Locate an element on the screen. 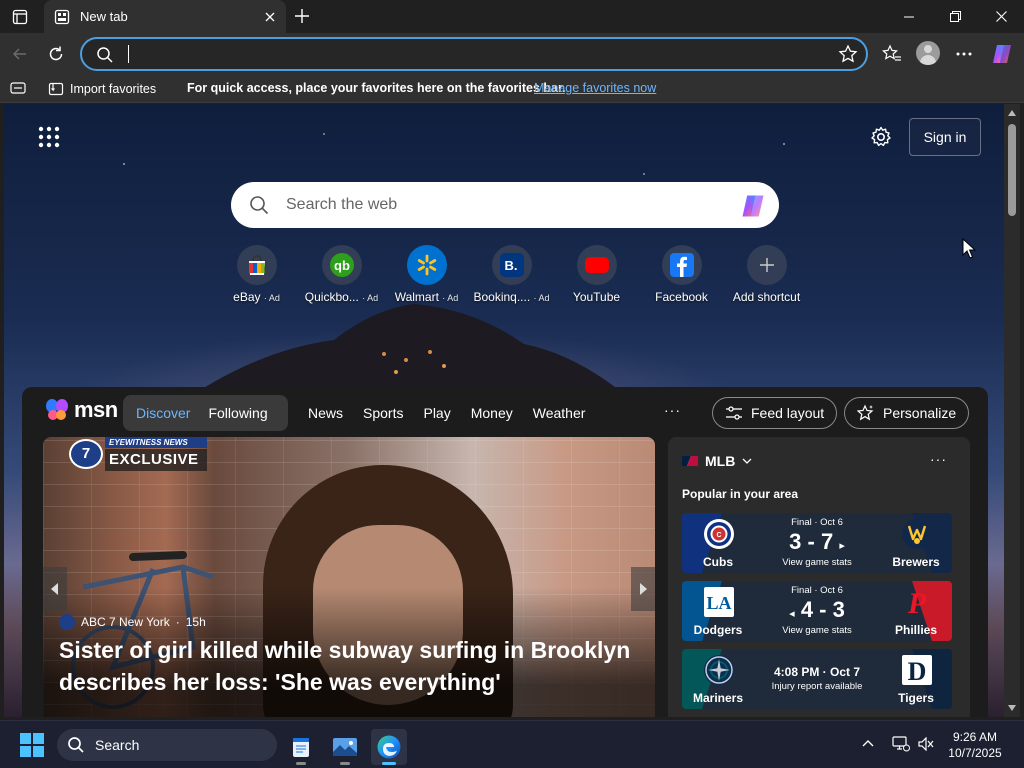  nav-more-button: ··· is located at coordinates (672, 410).